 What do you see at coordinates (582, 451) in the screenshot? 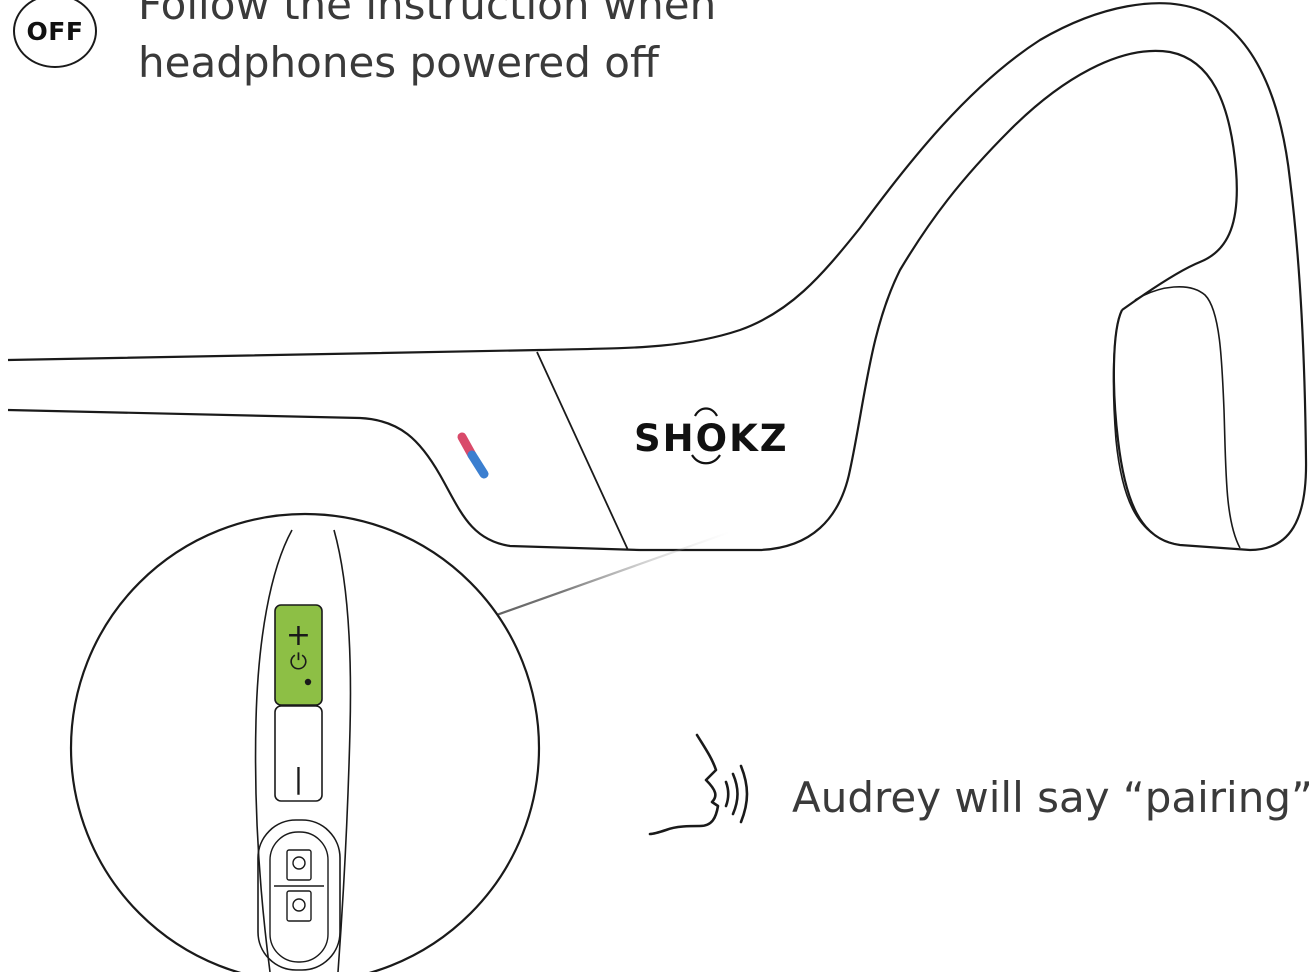
I see `transducer-divider` at bounding box center [582, 451].